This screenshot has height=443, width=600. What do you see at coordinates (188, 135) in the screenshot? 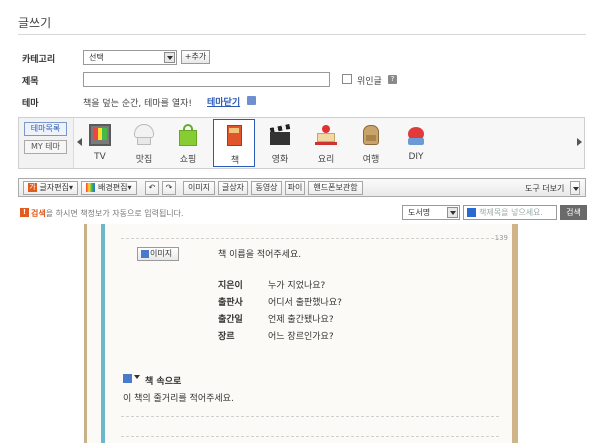
I see `shopping-bag-icon` at bounding box center [188, 135].